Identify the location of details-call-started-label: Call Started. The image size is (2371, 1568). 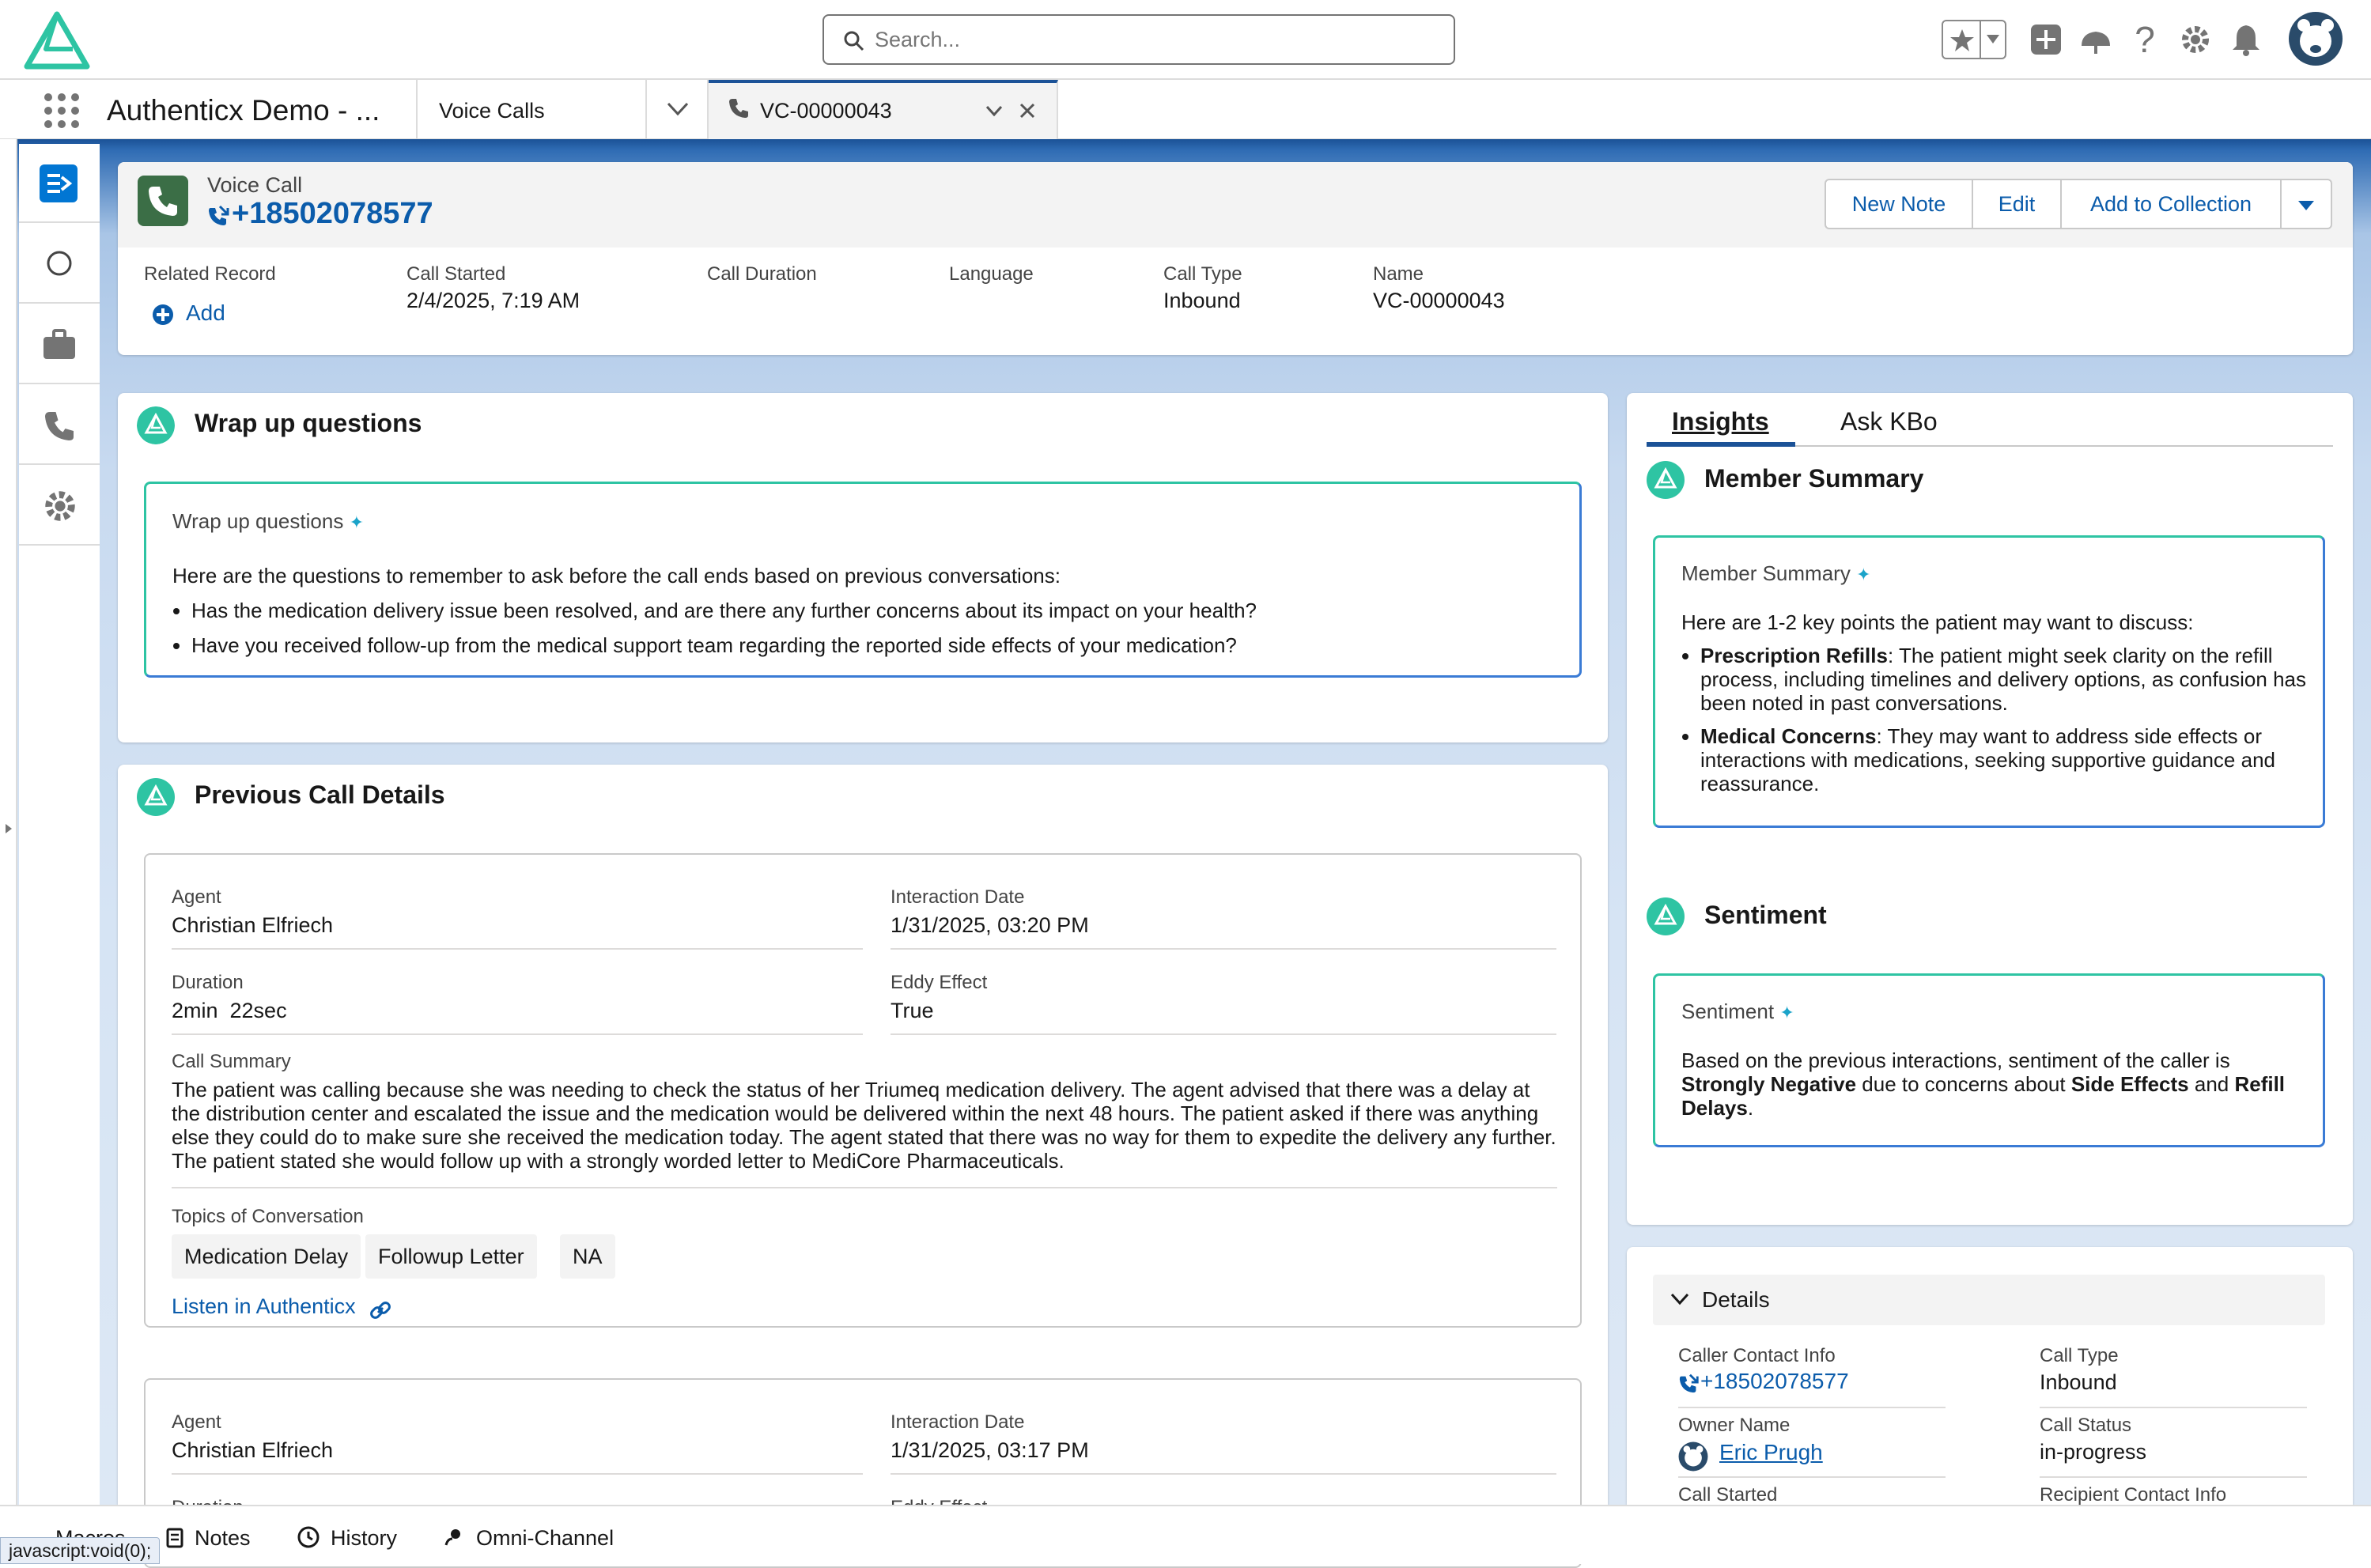
(1728, 1495).